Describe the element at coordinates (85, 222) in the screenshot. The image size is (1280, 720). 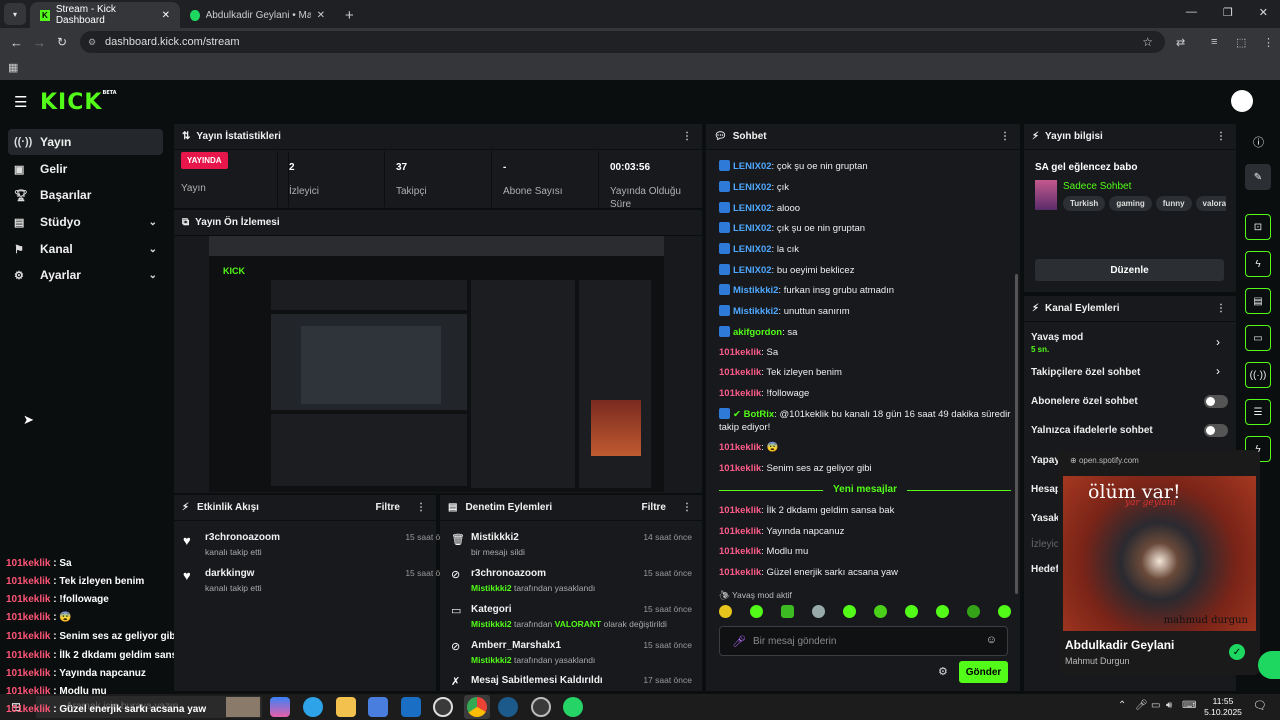
I see `sidebar-item-studyo: ▤ Stüdyo ⌄` at that location.